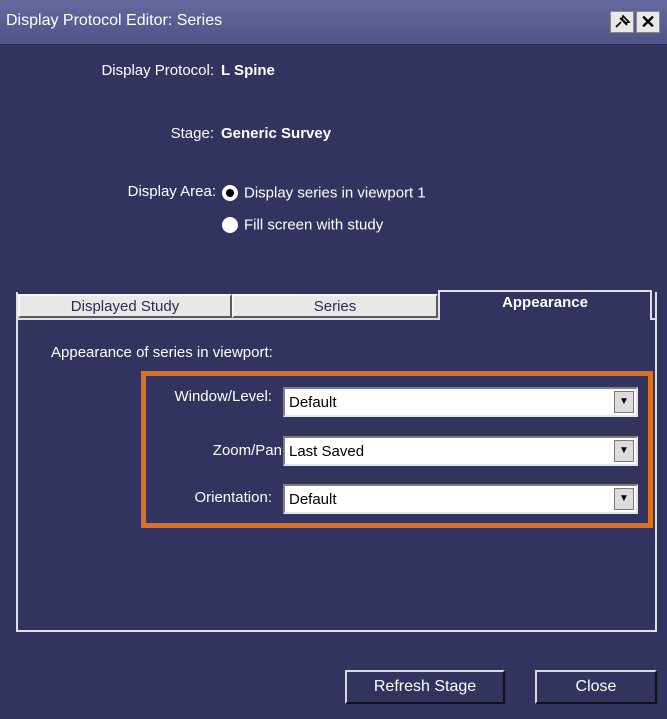 The width and height of the screenshot is (667, 719). I want to click on tab-divider, so click(227, 319).